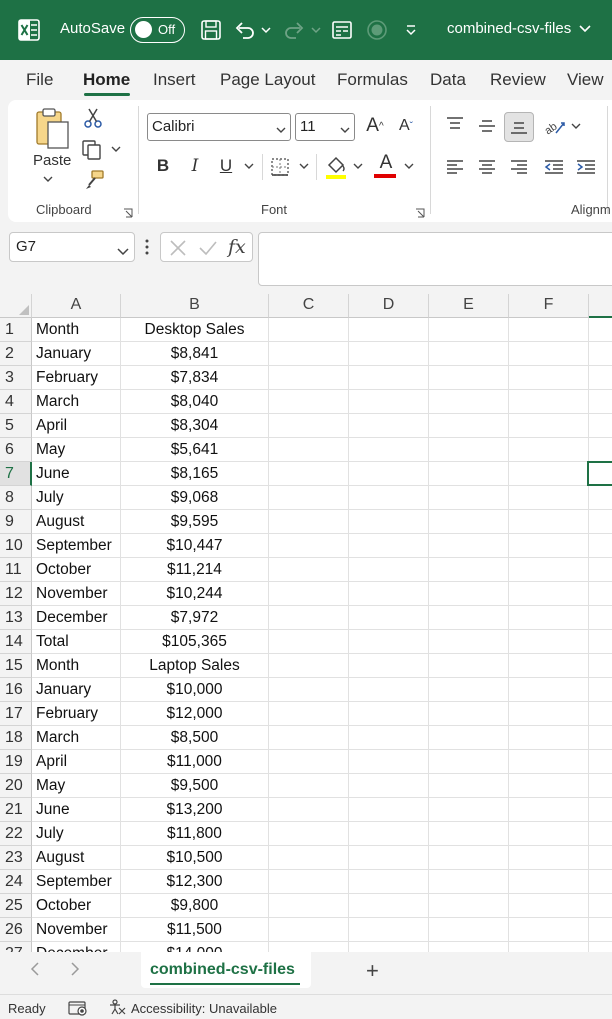  Describe the element at coordinates (389, 474) in the screenshot. I see `cell-d7` at that location.